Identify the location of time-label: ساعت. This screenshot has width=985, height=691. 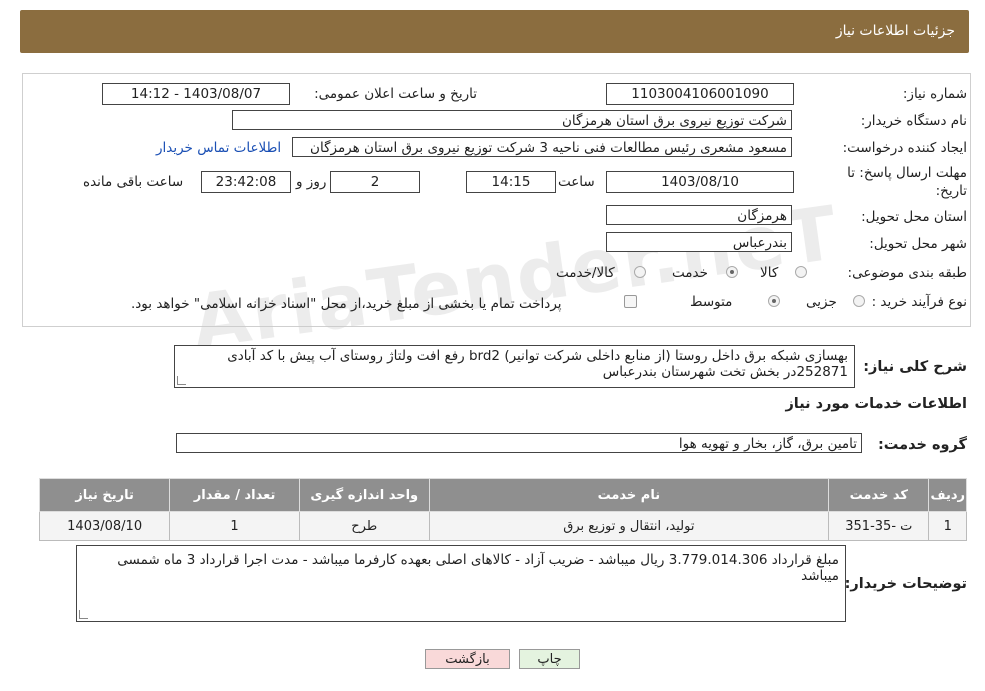
(576, 182).